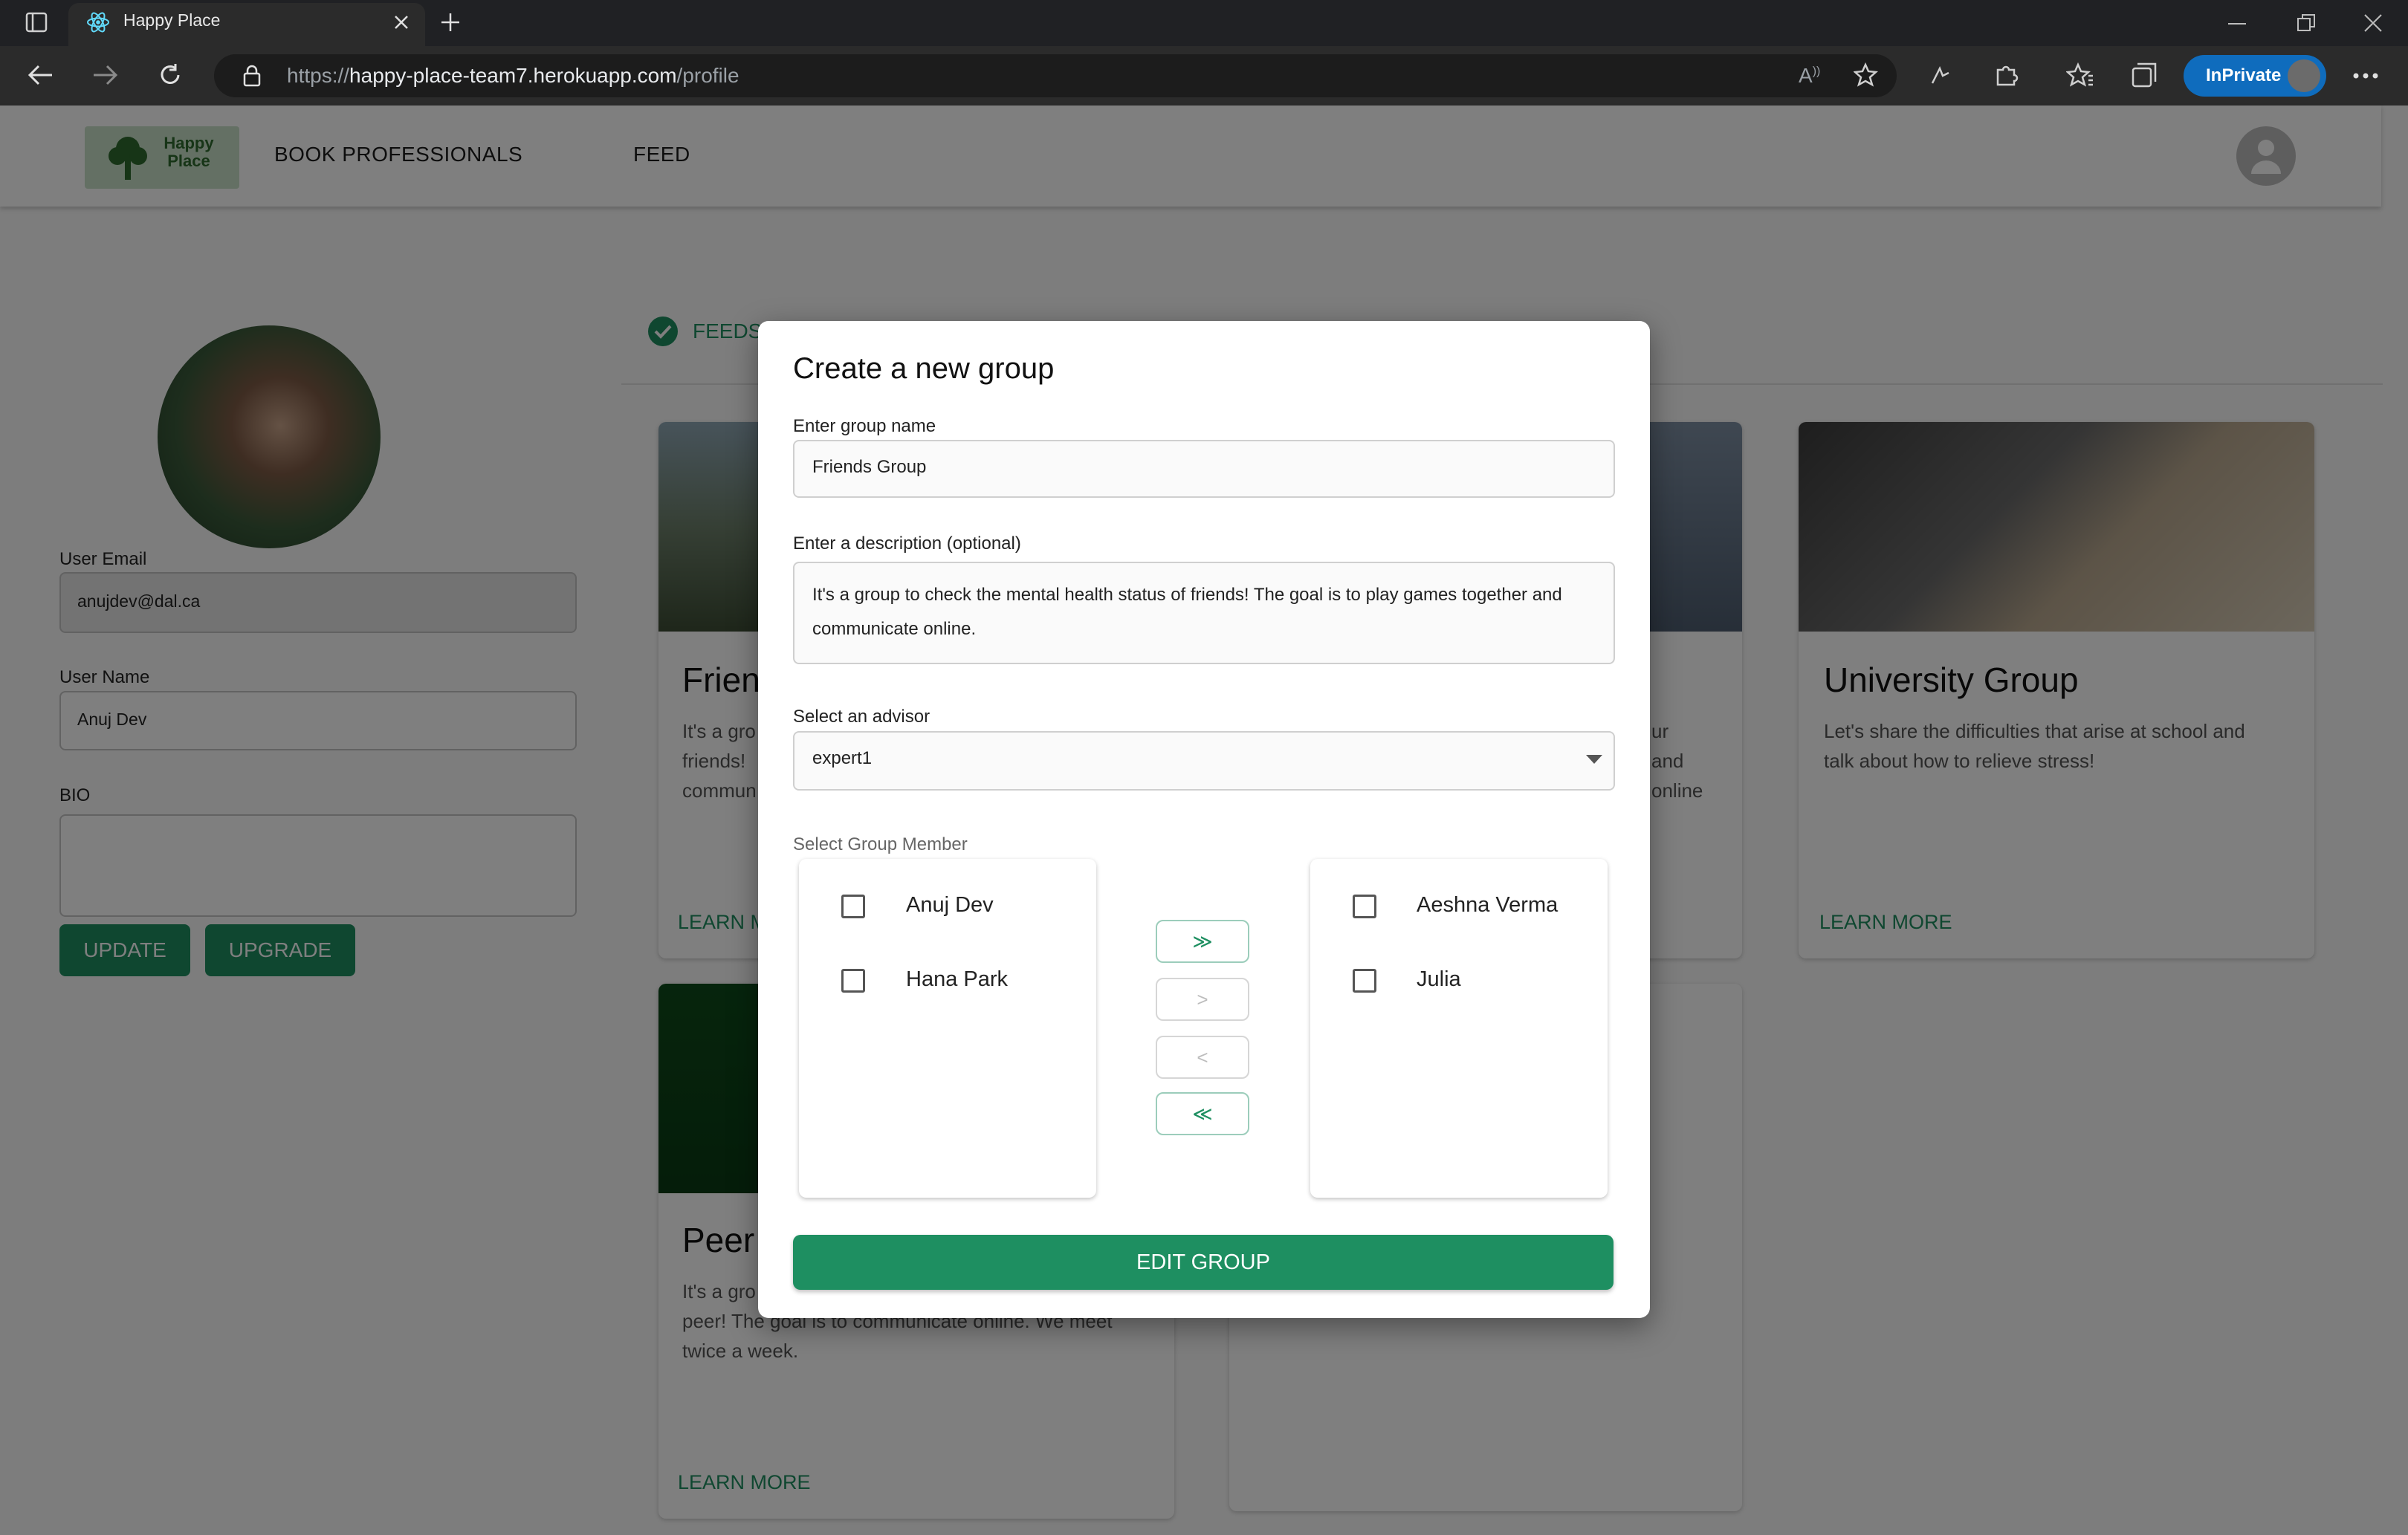 The image size is (2408, 1535). Describe the element at coordinates (865, 426) in the screenshot. I see `group-name-label: Enter group name` at that location.